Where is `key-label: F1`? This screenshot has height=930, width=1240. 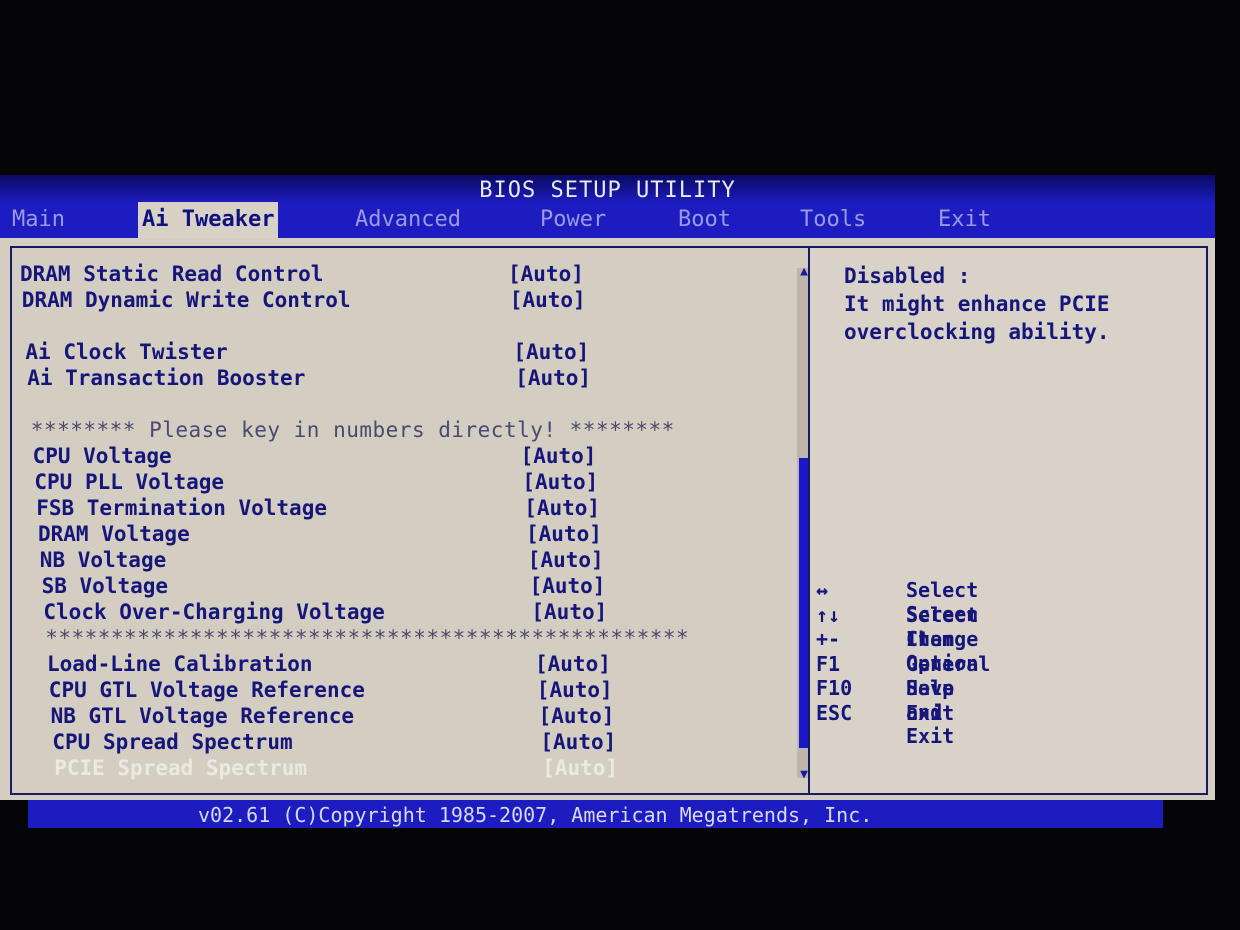 key-label: F1 is located at coordinates (828, 663).